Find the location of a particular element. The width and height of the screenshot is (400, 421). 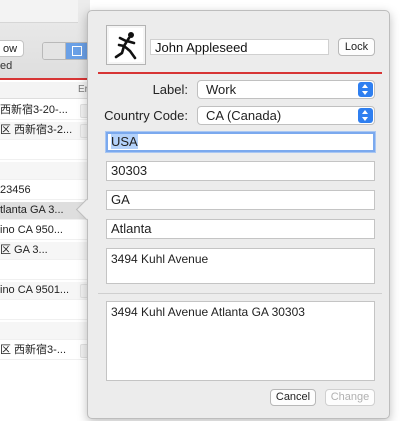

zip-field: 30303 is located at coordinates (240, 171).